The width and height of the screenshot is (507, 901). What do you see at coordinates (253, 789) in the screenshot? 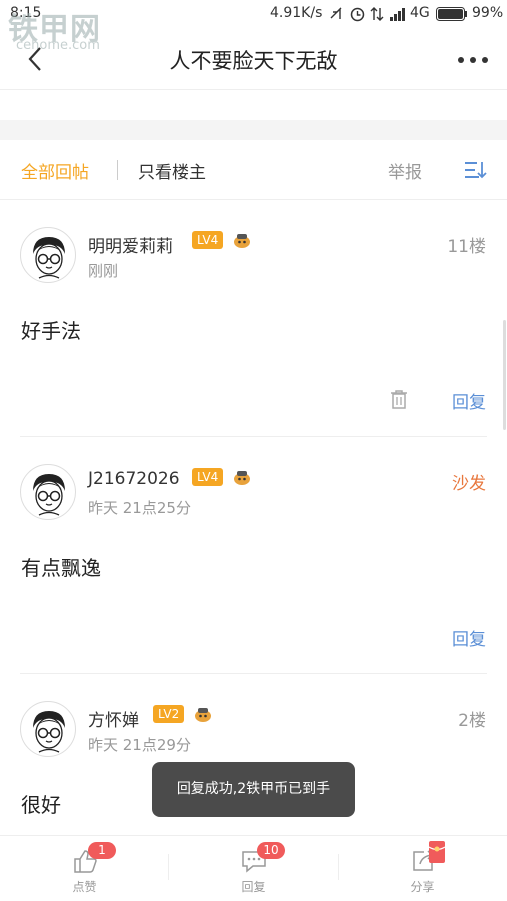
I see `toast-message: 回复成功,2铁甲币已到手` at bounding box center [253, 789].